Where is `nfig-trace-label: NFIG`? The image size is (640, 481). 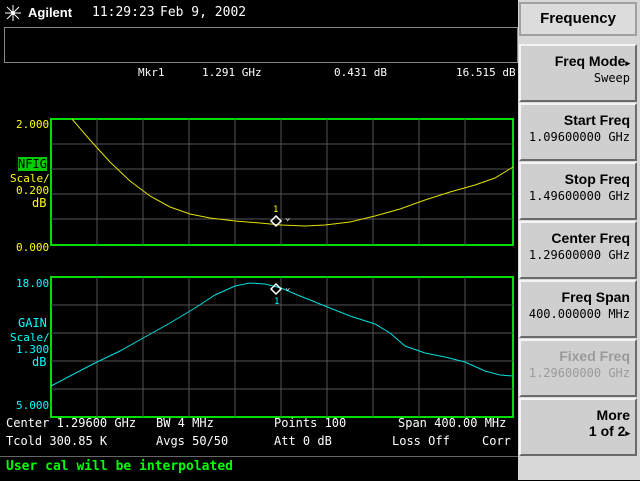
nfig-trace-label: NFIG is located at coordinates (32, 164).